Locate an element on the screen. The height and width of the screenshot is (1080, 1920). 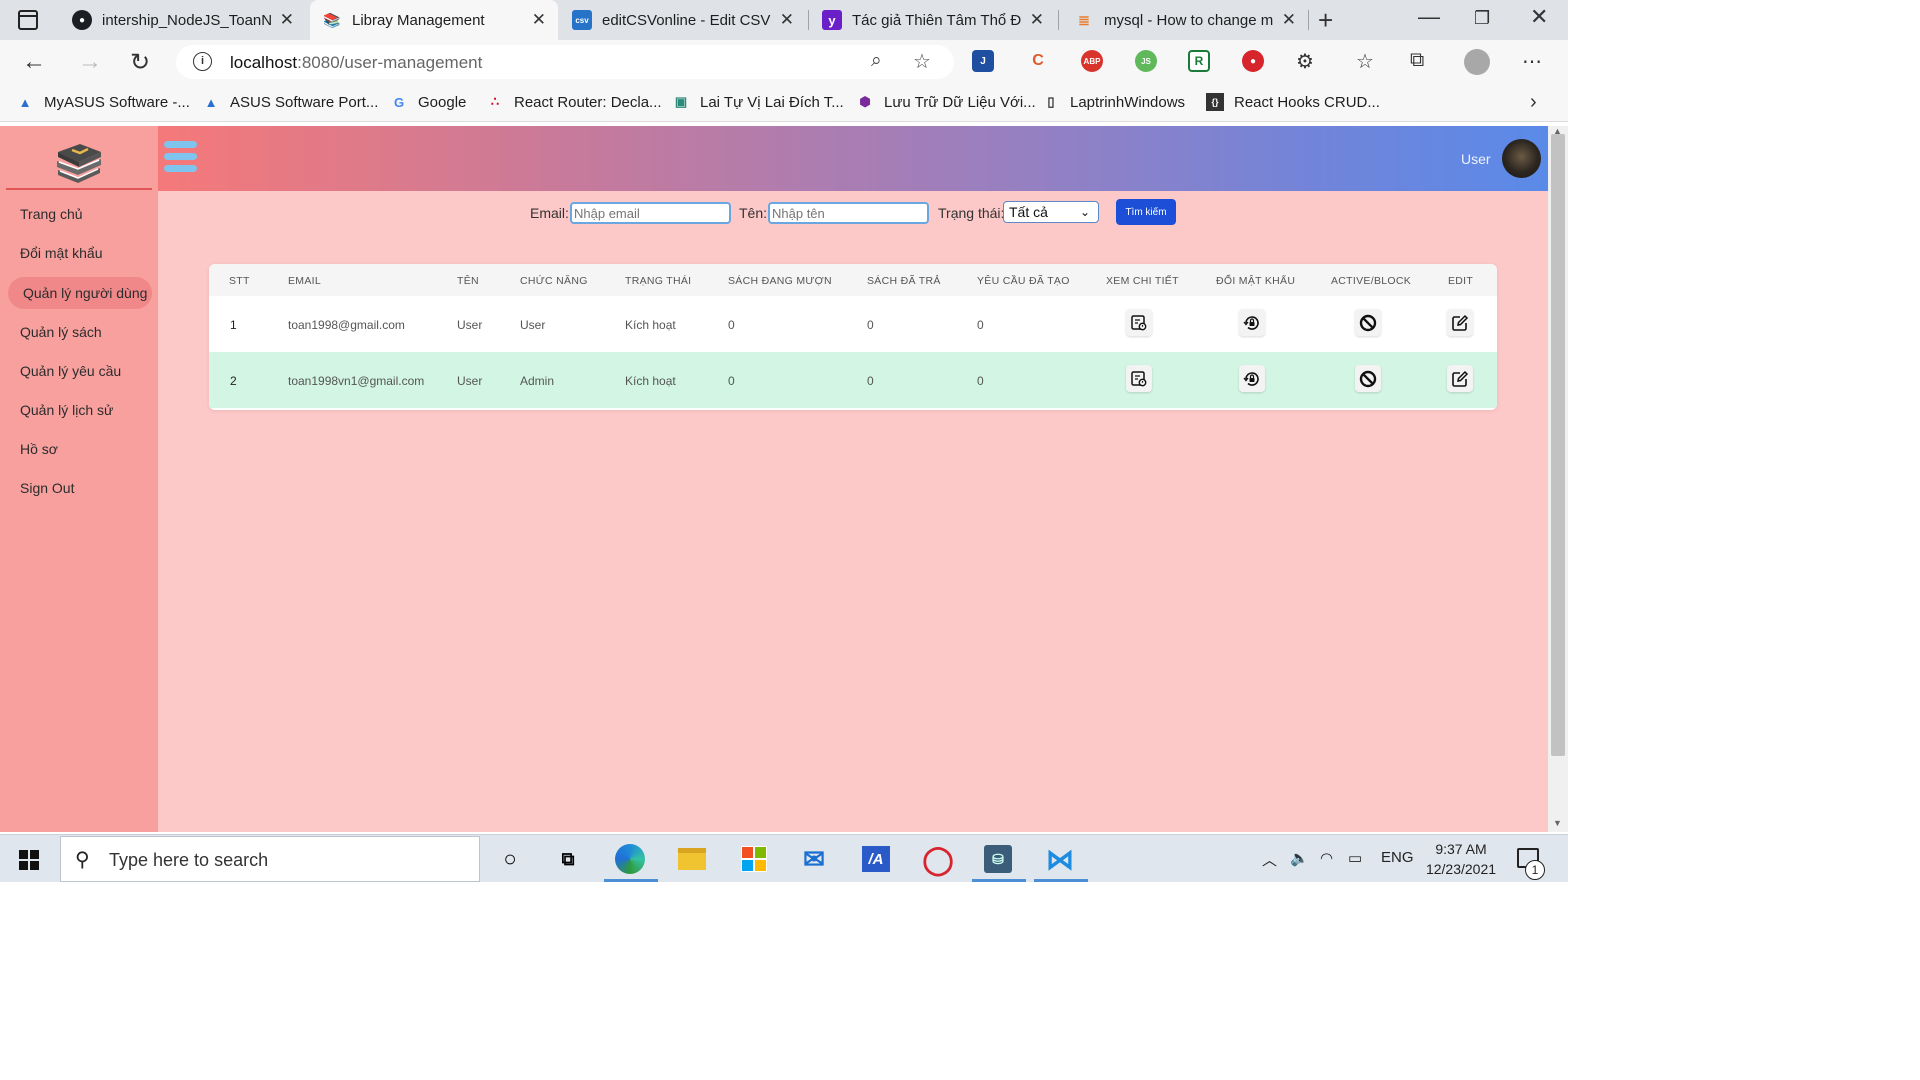
sidebar-item-home: Trang chủ is located at coordinates (80, 214).